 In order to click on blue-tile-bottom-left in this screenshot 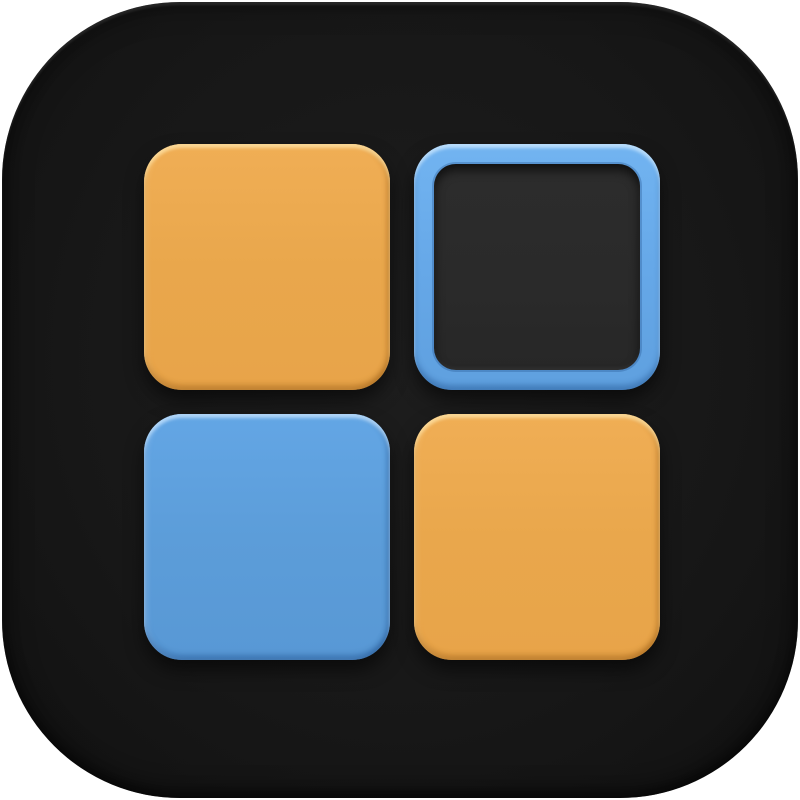, I will do `click(267, 537)`.